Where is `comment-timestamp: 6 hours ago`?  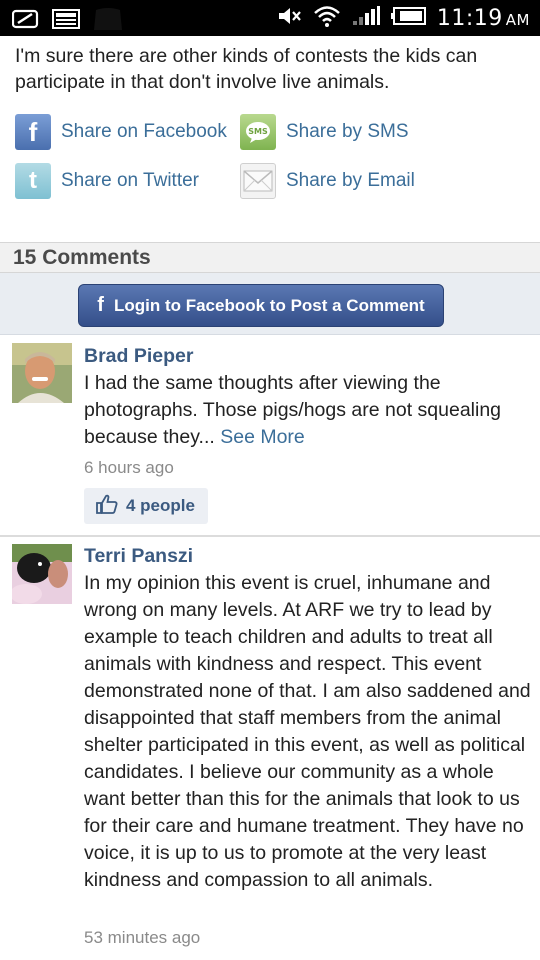 comment-timestamp: 6 hours ago is located at coordinates (129, 467).